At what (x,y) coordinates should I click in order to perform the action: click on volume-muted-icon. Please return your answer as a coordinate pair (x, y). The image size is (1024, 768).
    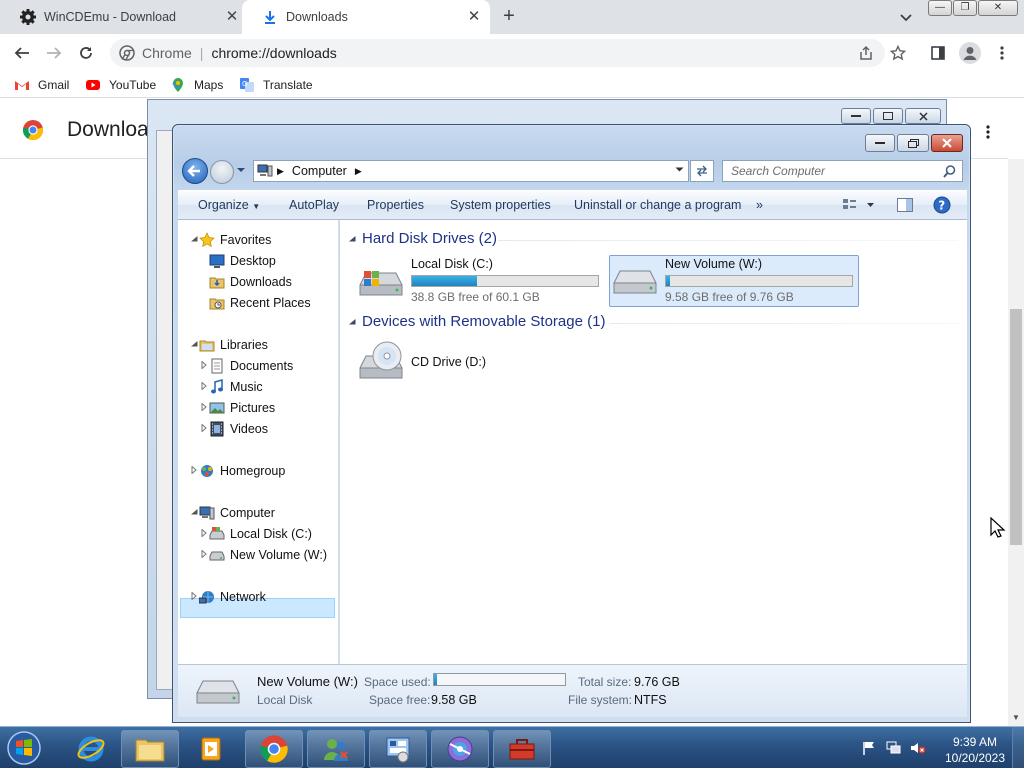
    Looking at the image, I should click on (918, 748).